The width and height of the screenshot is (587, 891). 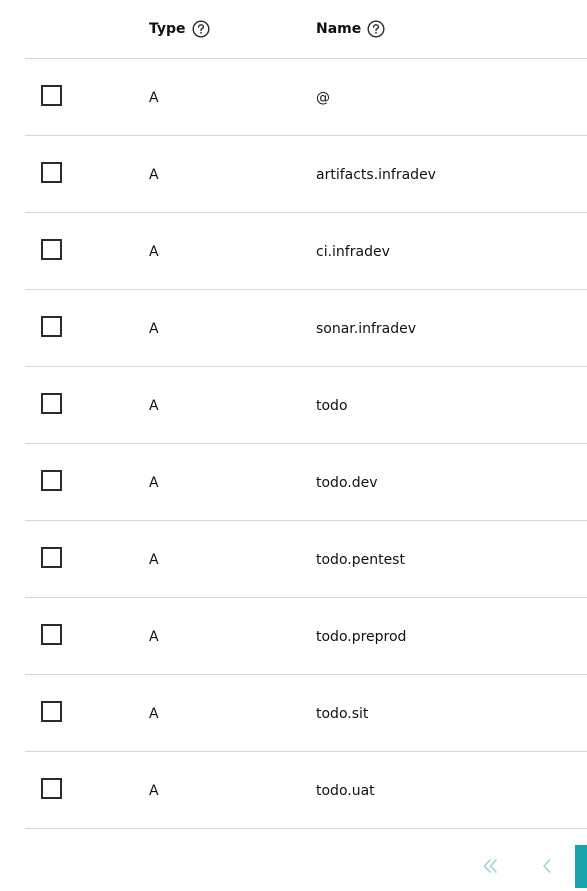 I want to click on record-name-cell: @, so click(x=323, y=98).